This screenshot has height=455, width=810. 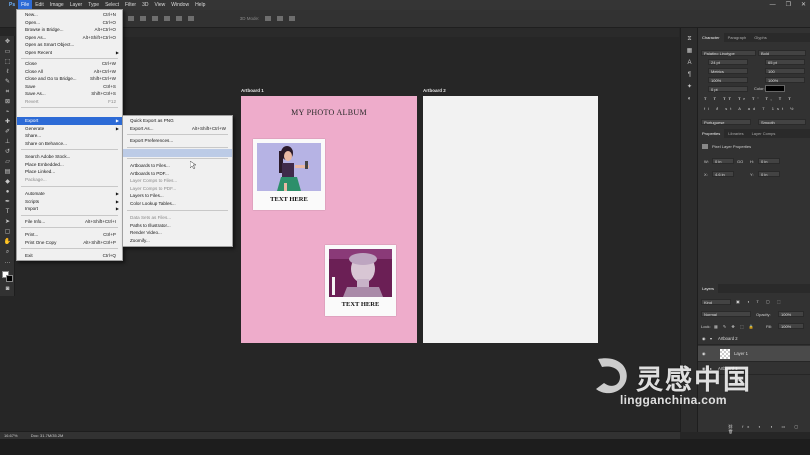 I want to click on menu-item-close-all: Close All Alt+Ctrl+W, so click(x=69, y=72).